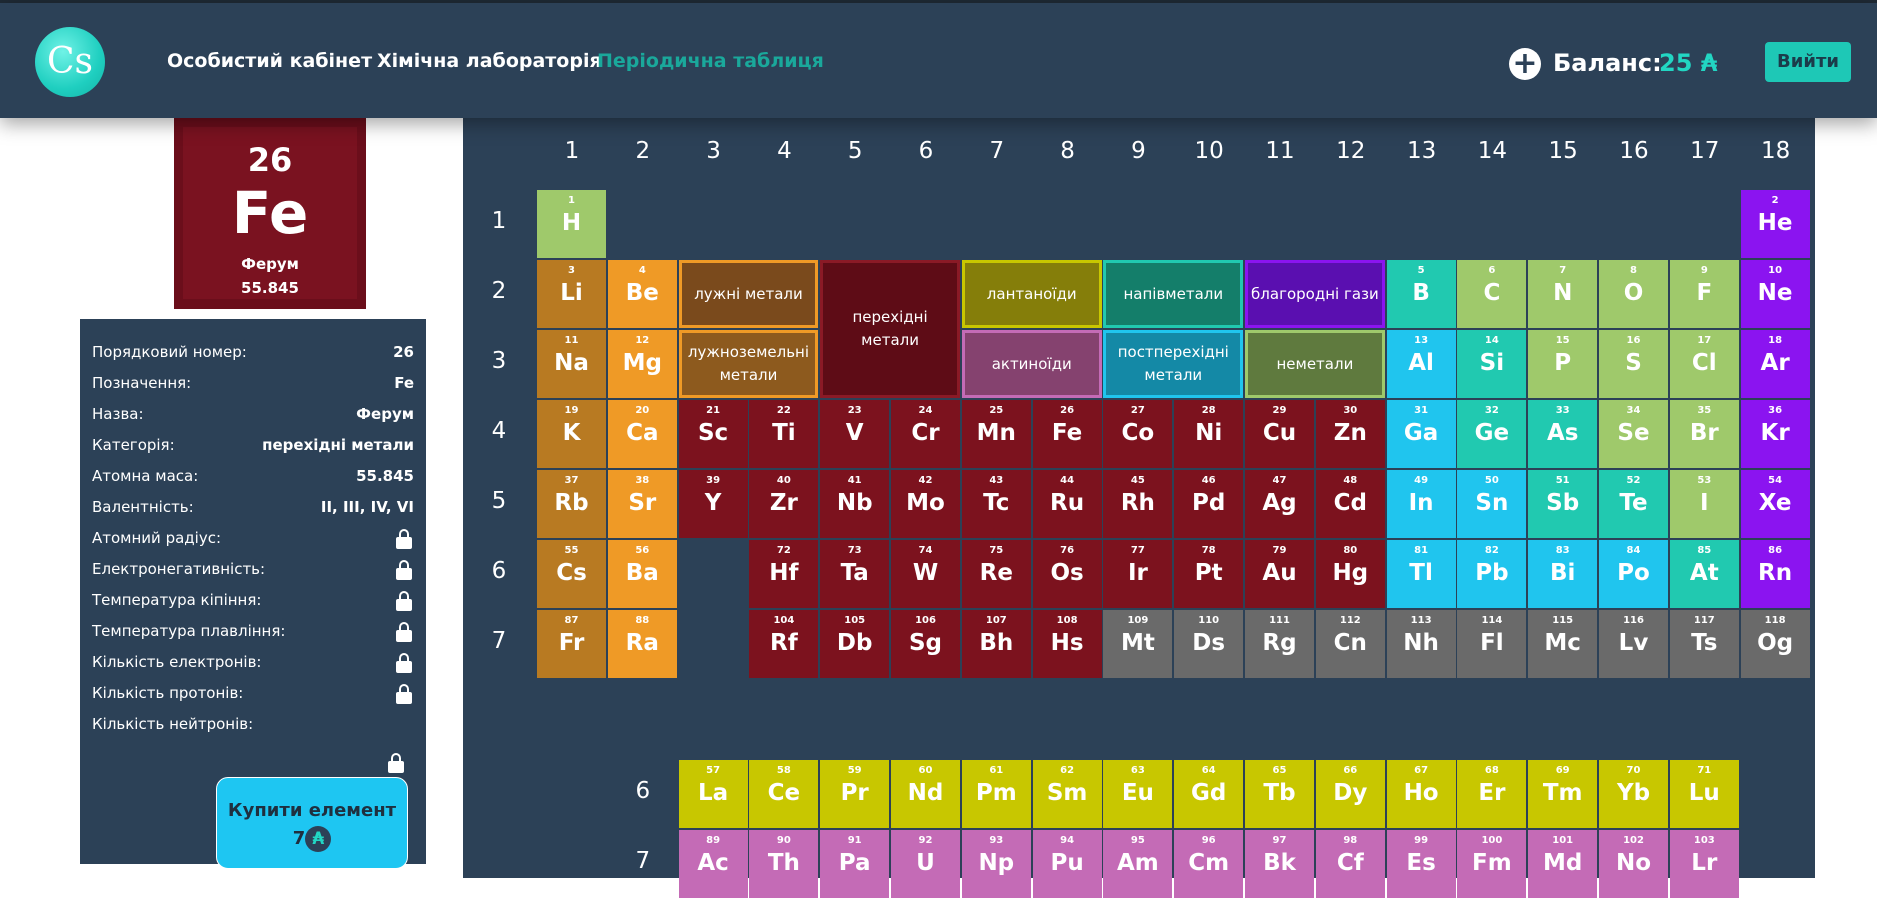  I want to click on element-cell: 56 Ba, so click(642, 574).